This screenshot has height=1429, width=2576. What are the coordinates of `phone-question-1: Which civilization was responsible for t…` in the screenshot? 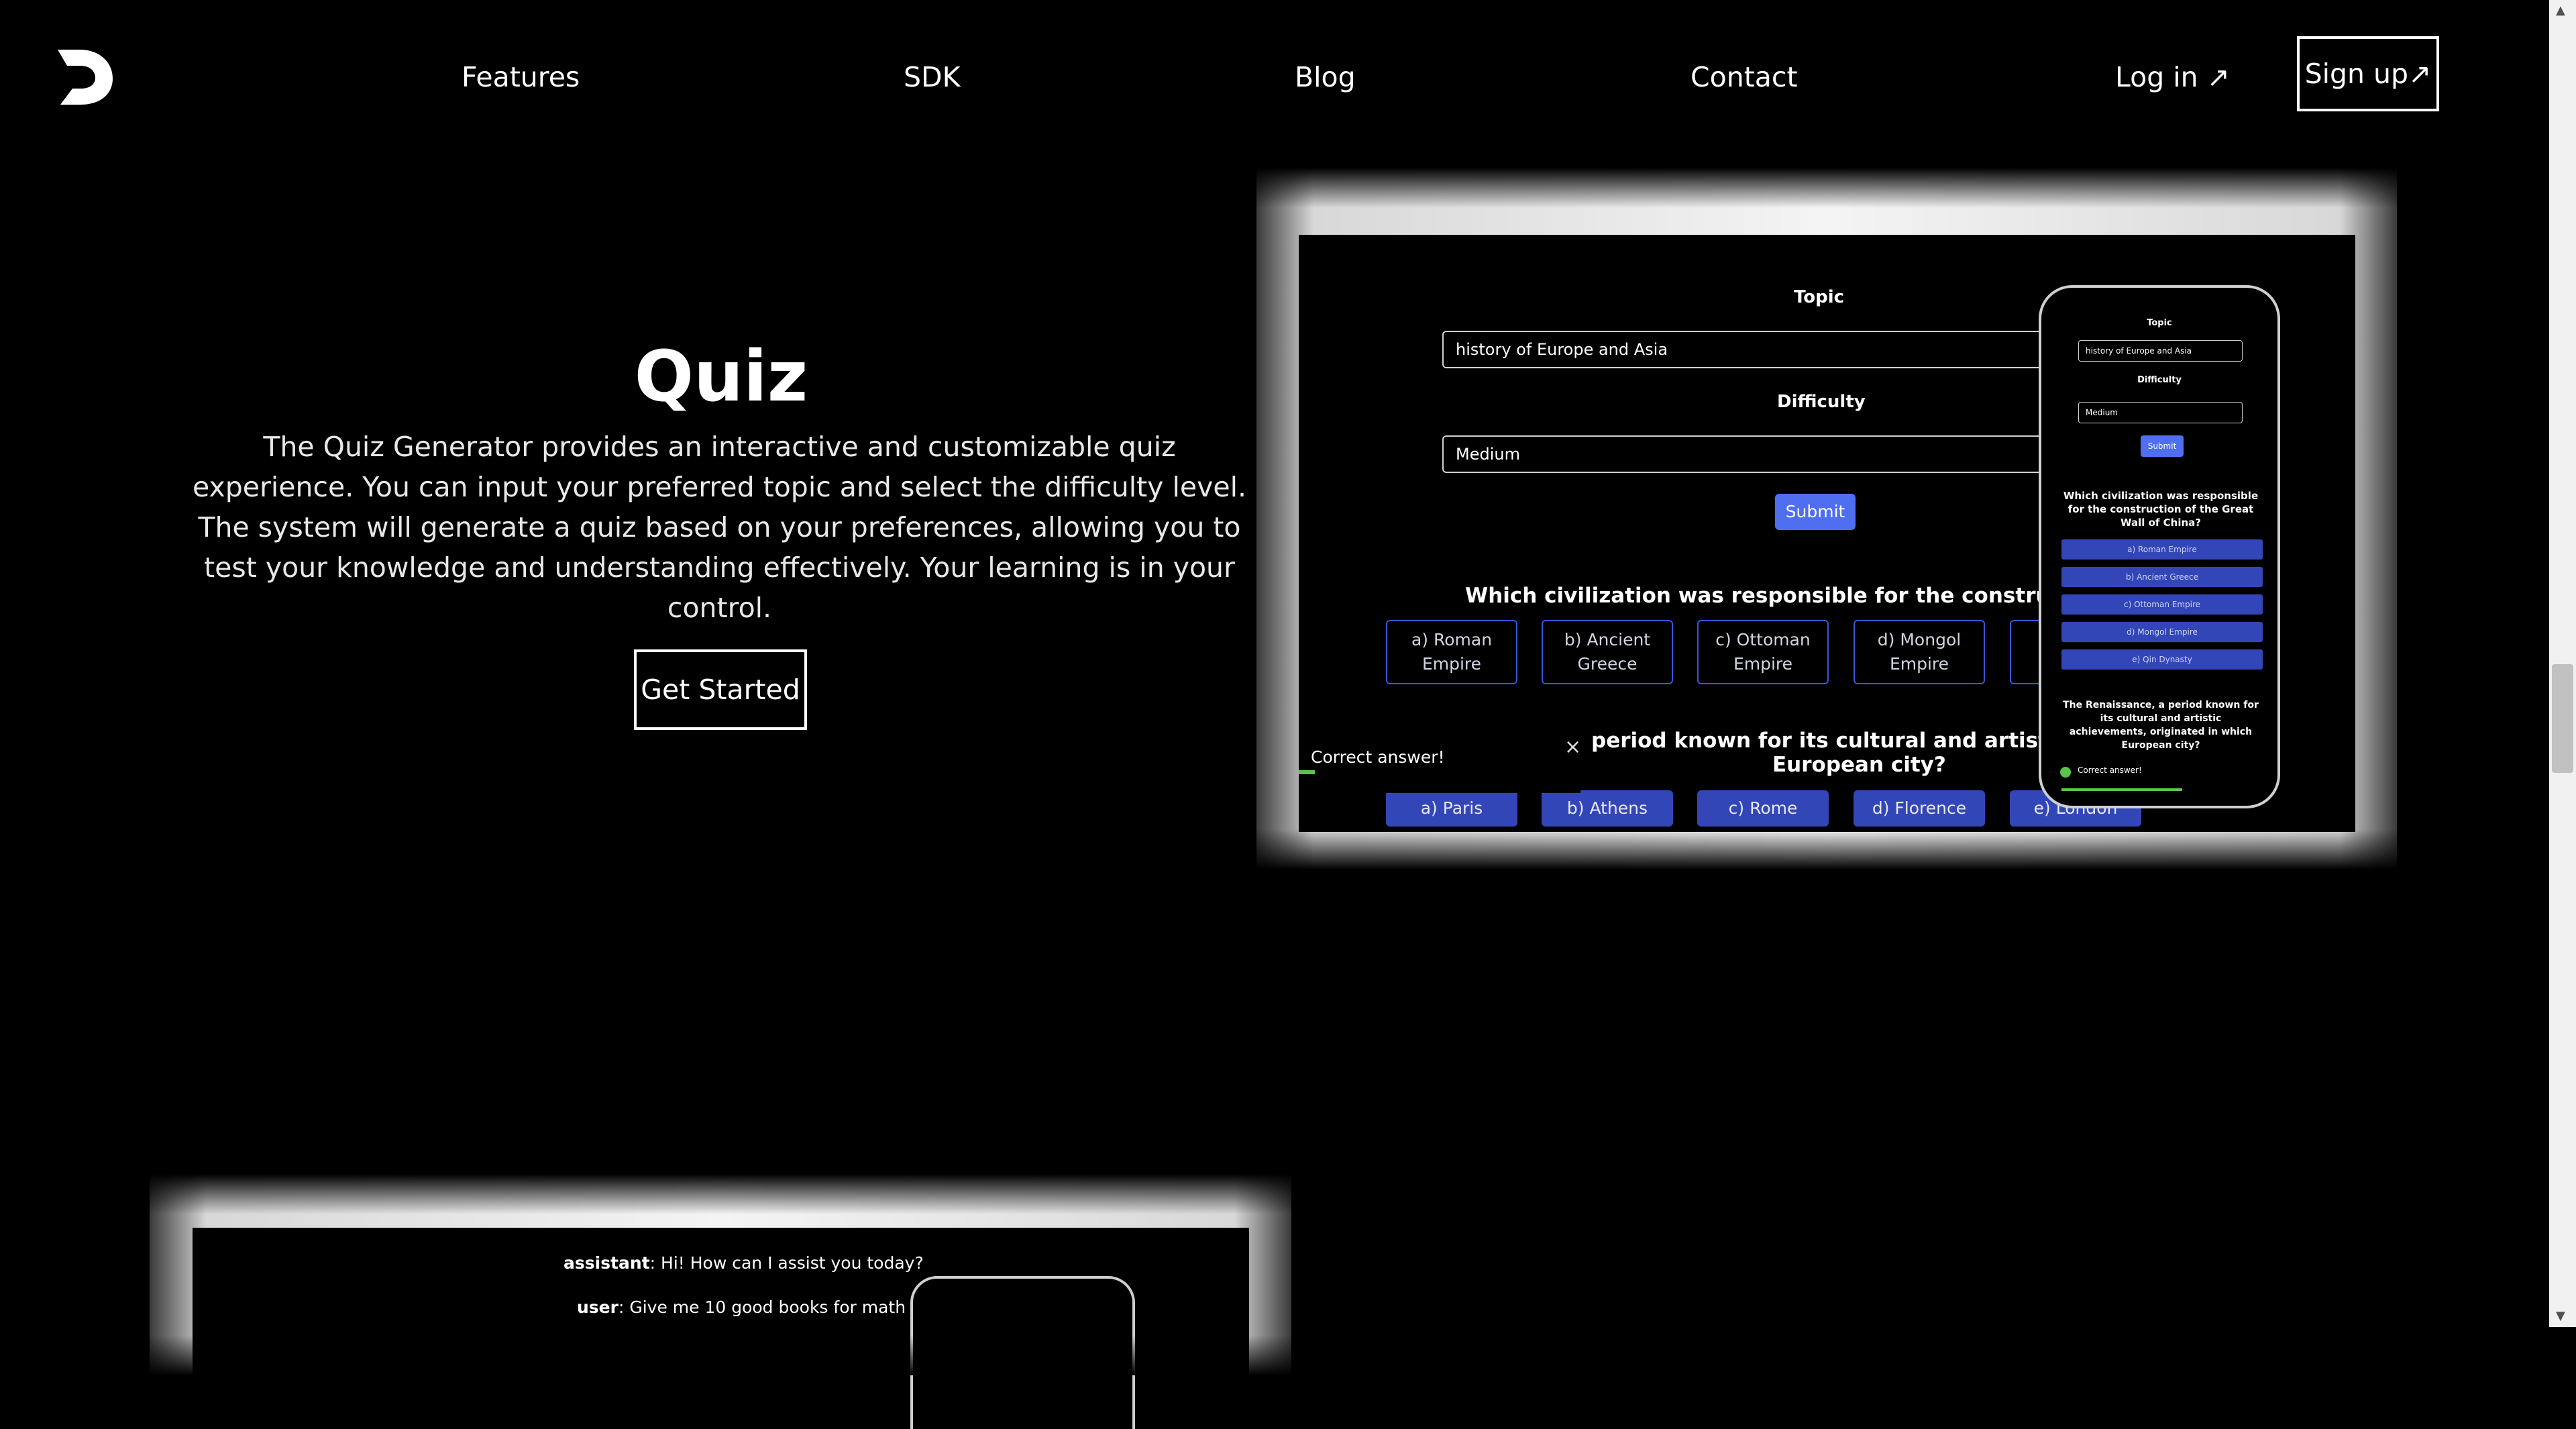 It's located at (2161, 509).